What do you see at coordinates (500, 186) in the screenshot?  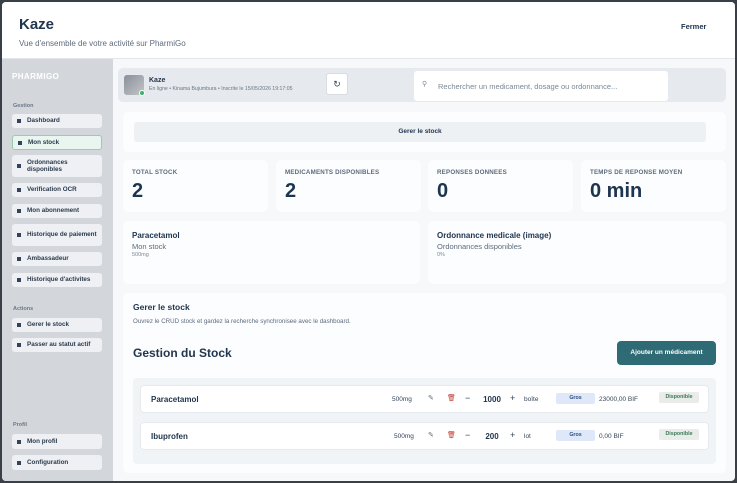 I see `stat-reponses-donnees: REPONSES DONNEES 0` at bounding box center [500, 186].